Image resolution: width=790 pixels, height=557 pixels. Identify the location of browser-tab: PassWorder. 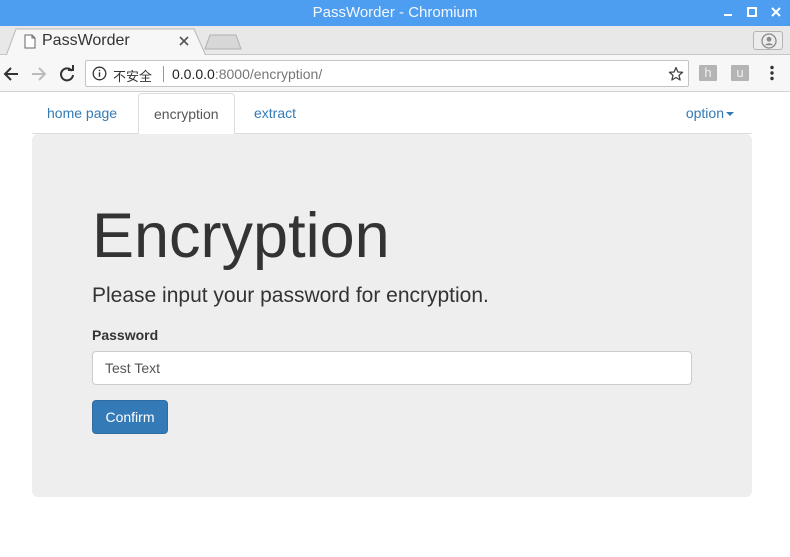
(106, 42).